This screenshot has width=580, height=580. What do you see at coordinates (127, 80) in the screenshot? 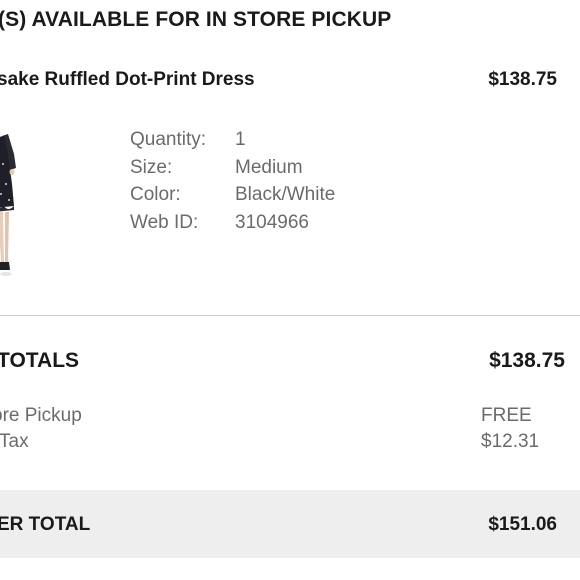
I see `item-name: sake Ruffled Dot-Print Dress` at bounding box center [127, 80].